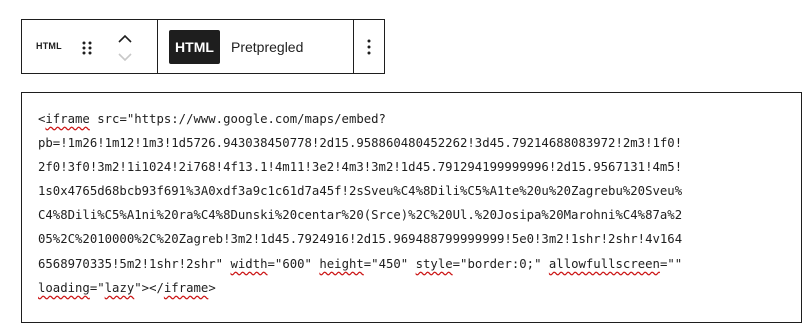  Describe the element at coordinates (49, 46) in the screenshot. I see `html-block-icon: HTML` at that location.